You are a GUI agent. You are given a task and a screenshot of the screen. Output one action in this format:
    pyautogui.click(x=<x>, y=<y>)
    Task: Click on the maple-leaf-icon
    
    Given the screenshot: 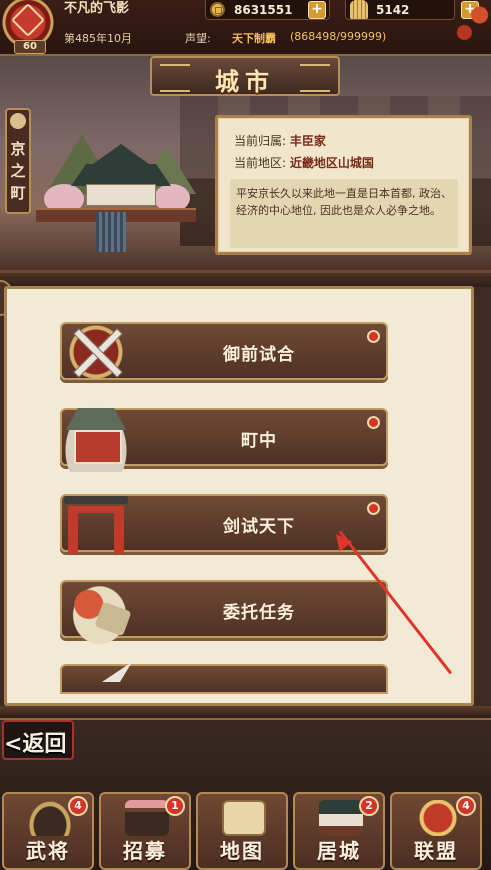 What is the action you would take?
    pyautogui.click(x=472, y=25)
    